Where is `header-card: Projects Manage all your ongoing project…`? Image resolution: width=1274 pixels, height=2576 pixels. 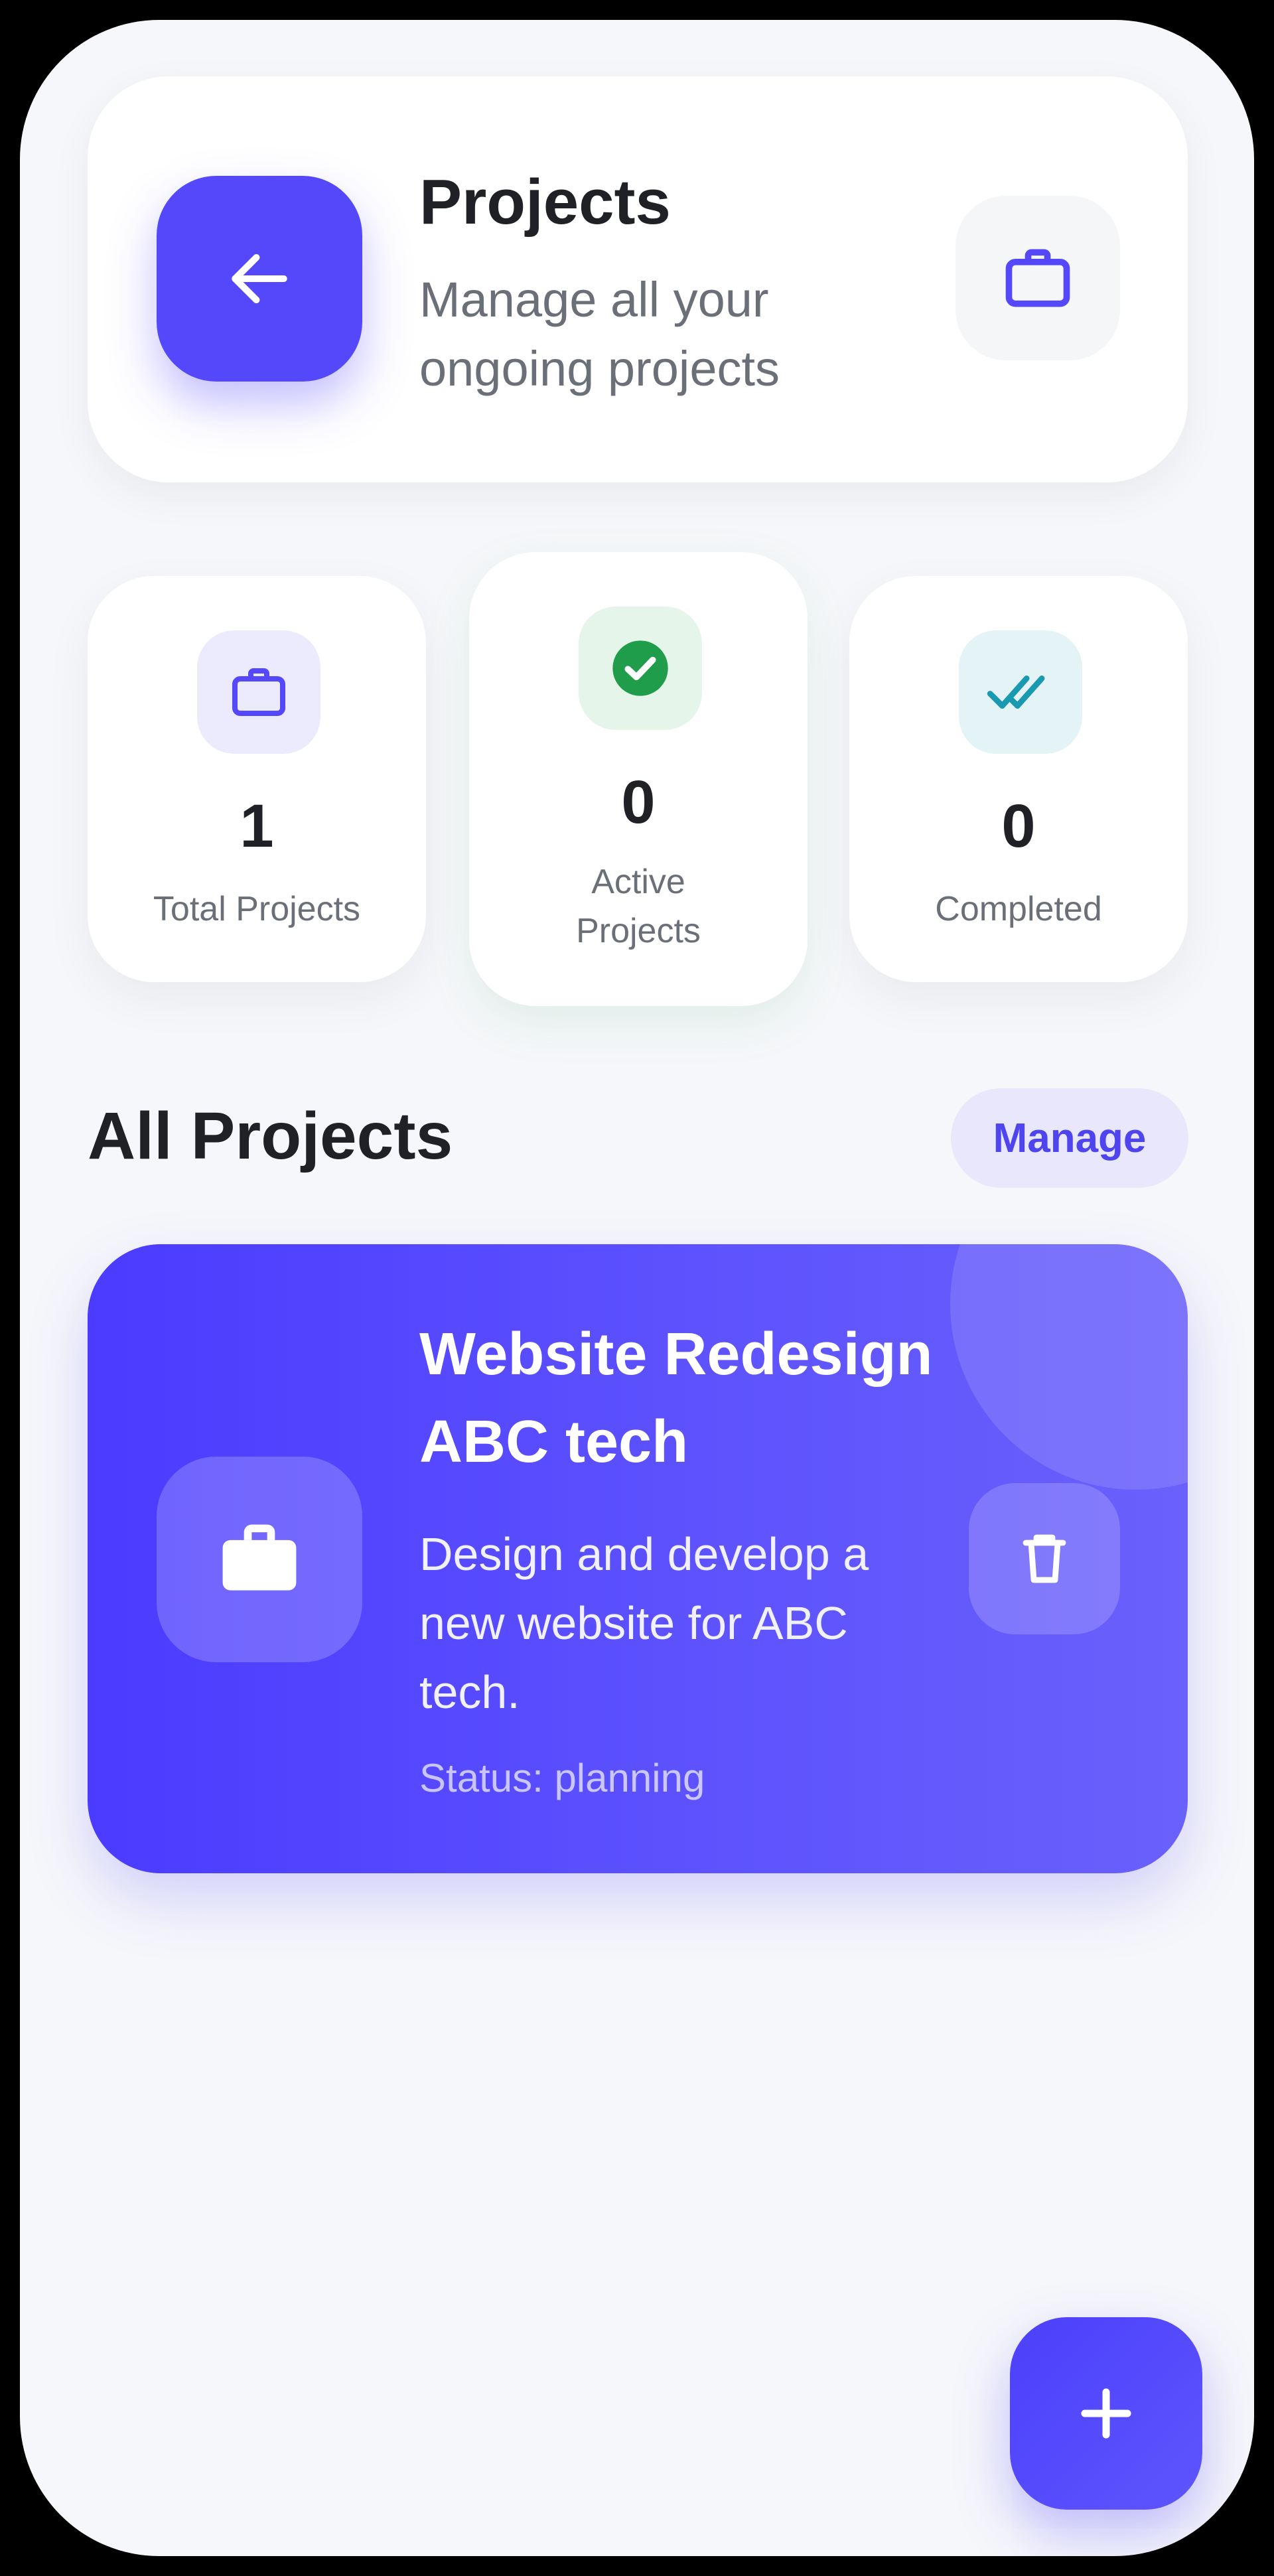
header-card: Projects Manage all your ongoing project… is located at coordinates (638, 279).